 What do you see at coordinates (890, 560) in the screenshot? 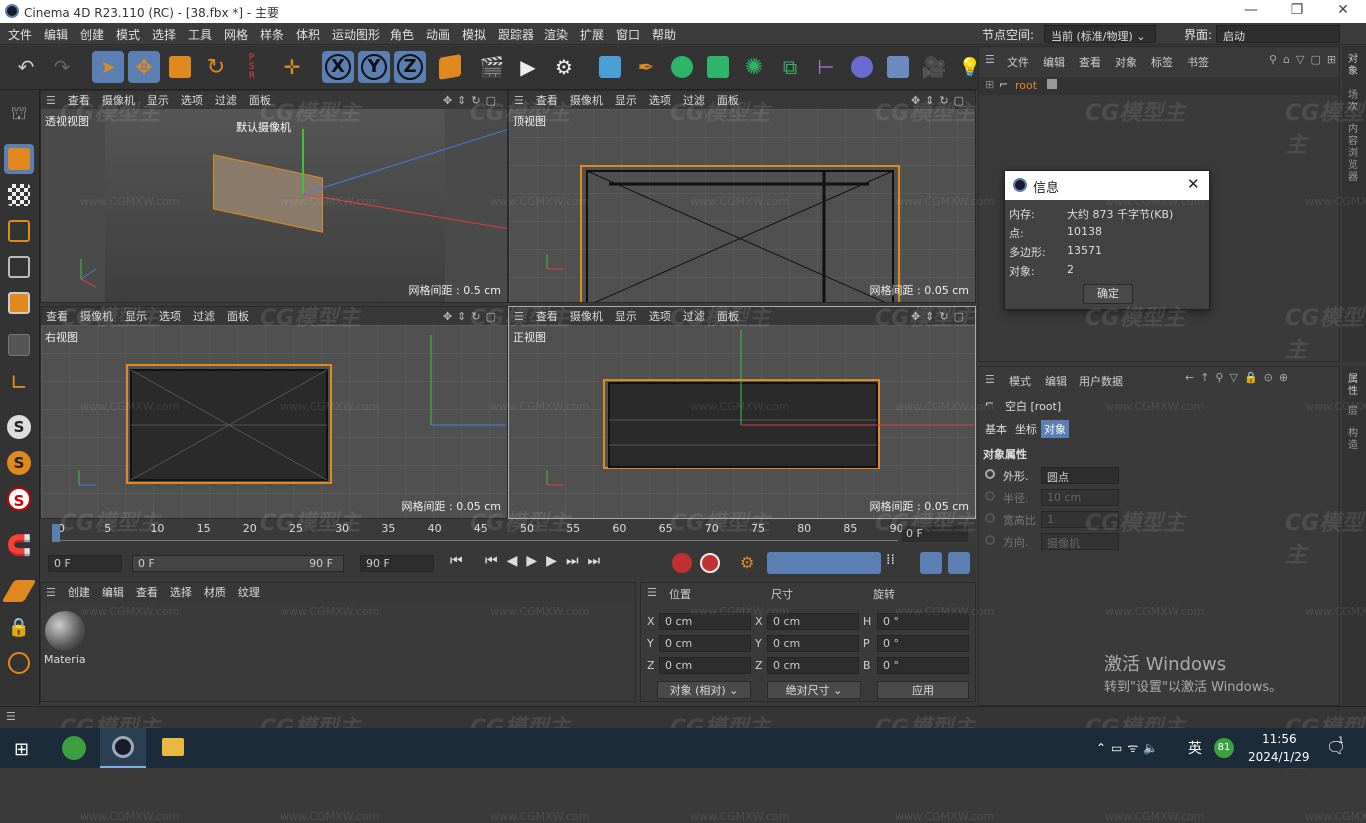
I see `dots-icon: ⁞⁞` at bounding box center [890, 560].